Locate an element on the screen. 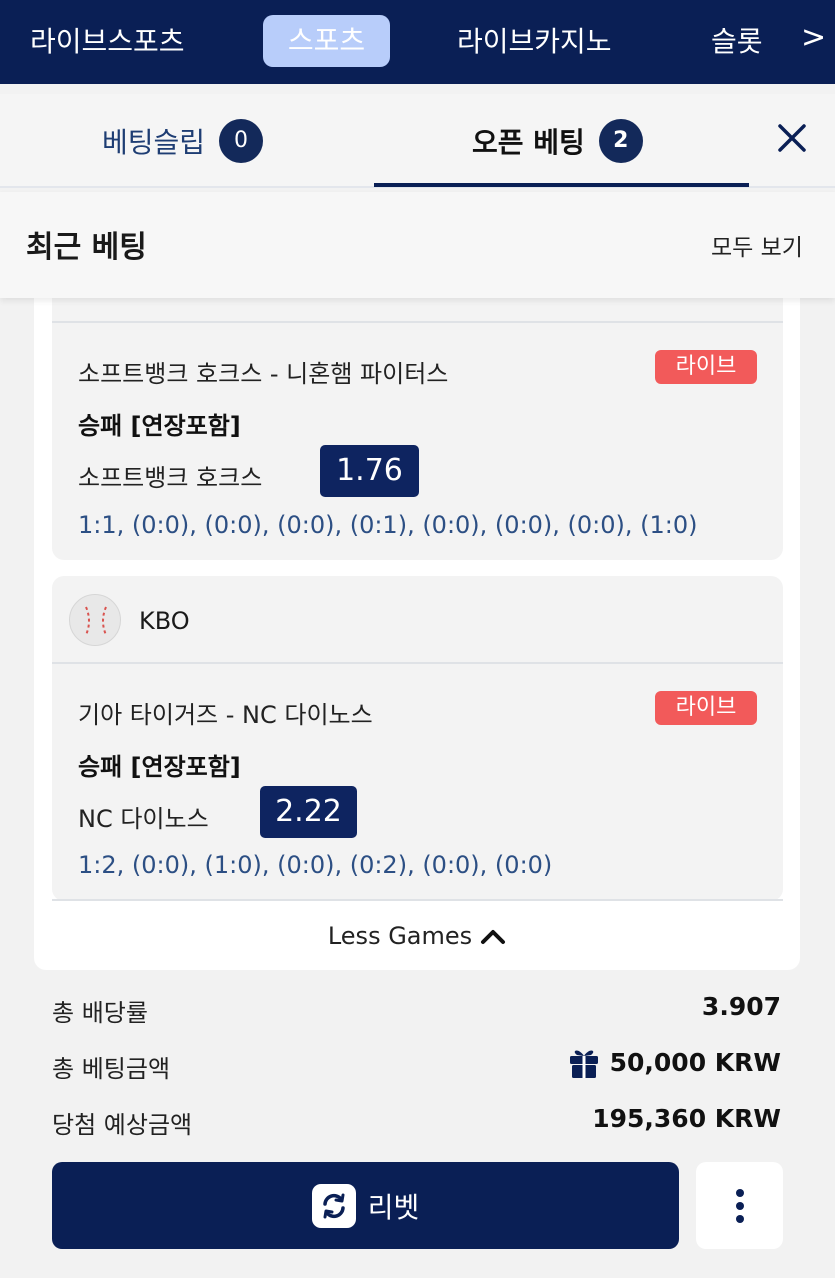  more-options-button is located at coordinates (739, 1205).